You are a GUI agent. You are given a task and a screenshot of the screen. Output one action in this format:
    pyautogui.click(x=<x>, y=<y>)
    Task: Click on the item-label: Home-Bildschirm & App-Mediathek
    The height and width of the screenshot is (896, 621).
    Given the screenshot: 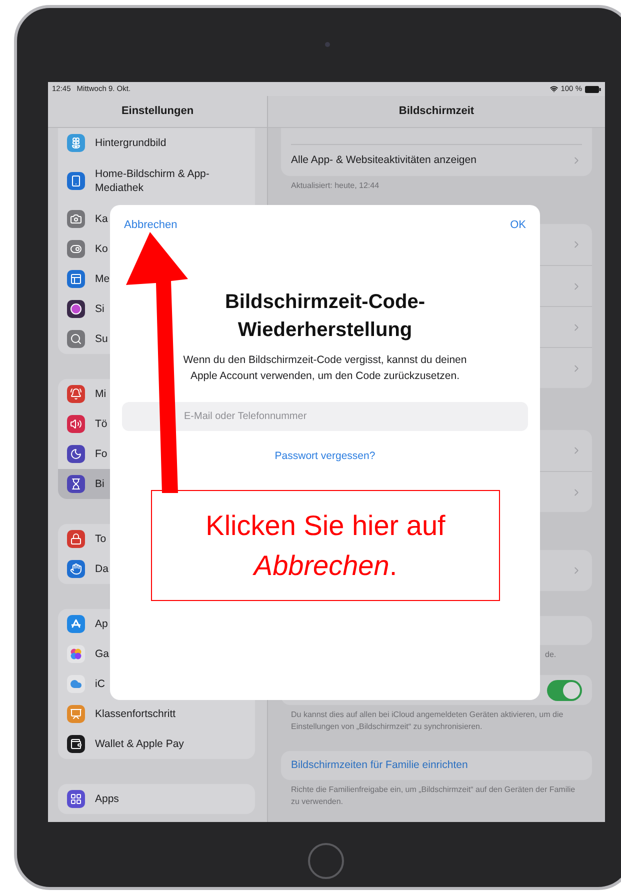 What is the action you would take?
    pyautogui.click(x=152, y=181)
    